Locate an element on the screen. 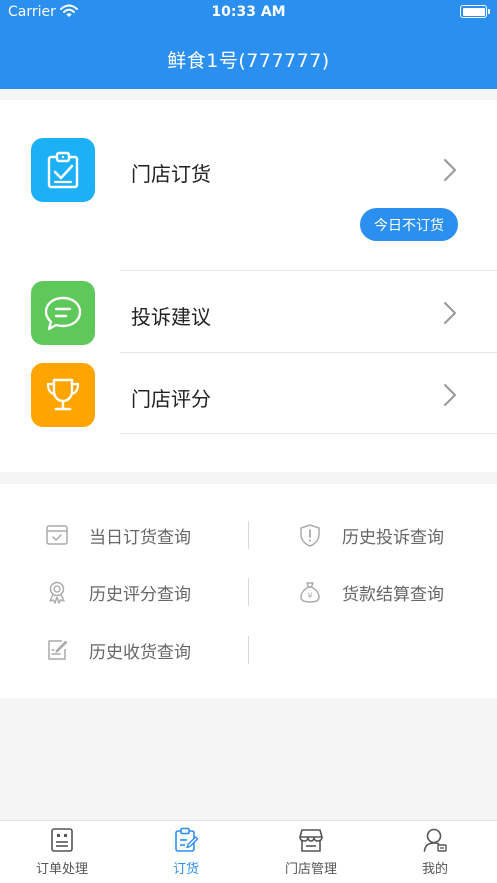 This screenshot has height=883, width=497. query-label: 历史评分查询 is located at coordinates (140, 595).